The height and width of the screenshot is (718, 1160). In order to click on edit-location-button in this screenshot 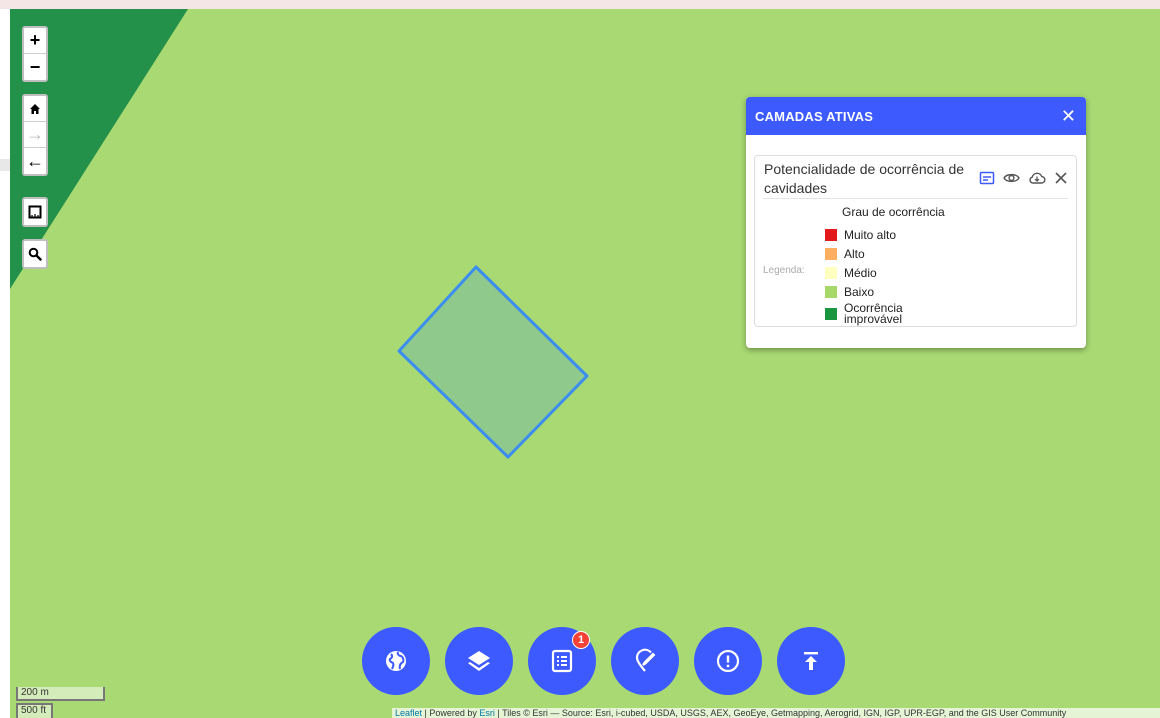, I will do `click(645, 661)`.